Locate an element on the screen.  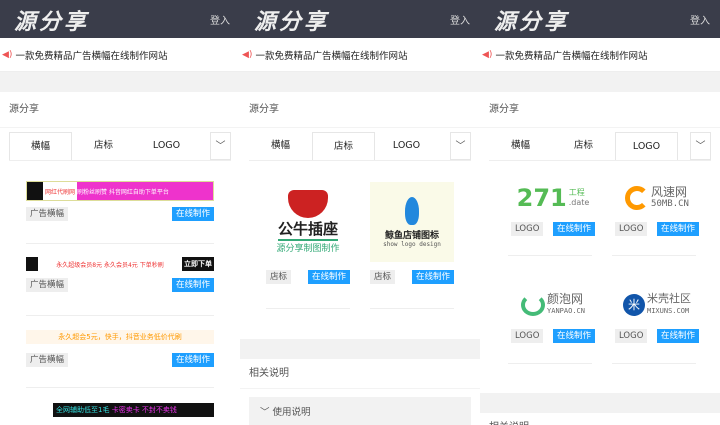
banner-image: 永久超会5元，快手，抖音业务低价代刷 is located at coordinates (120, 337).